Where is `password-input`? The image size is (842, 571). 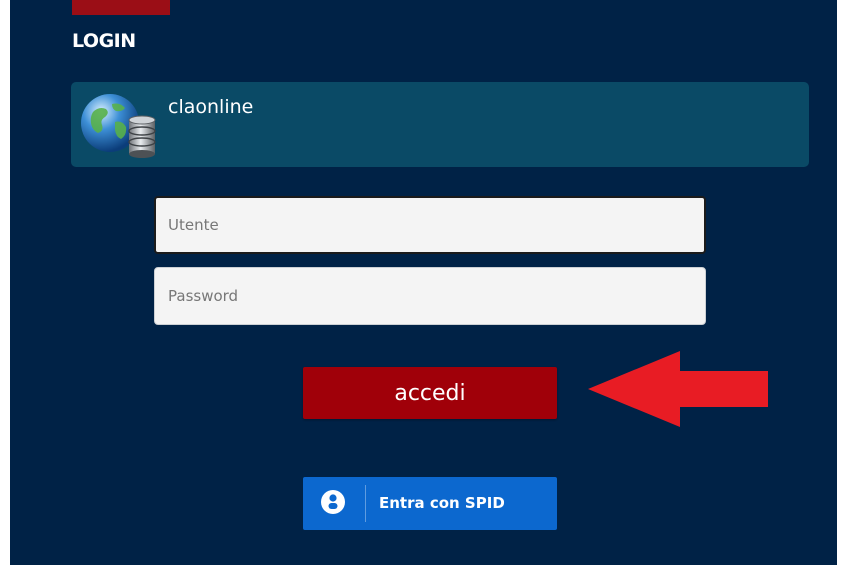 password-input is located at coordinates (430, 296).